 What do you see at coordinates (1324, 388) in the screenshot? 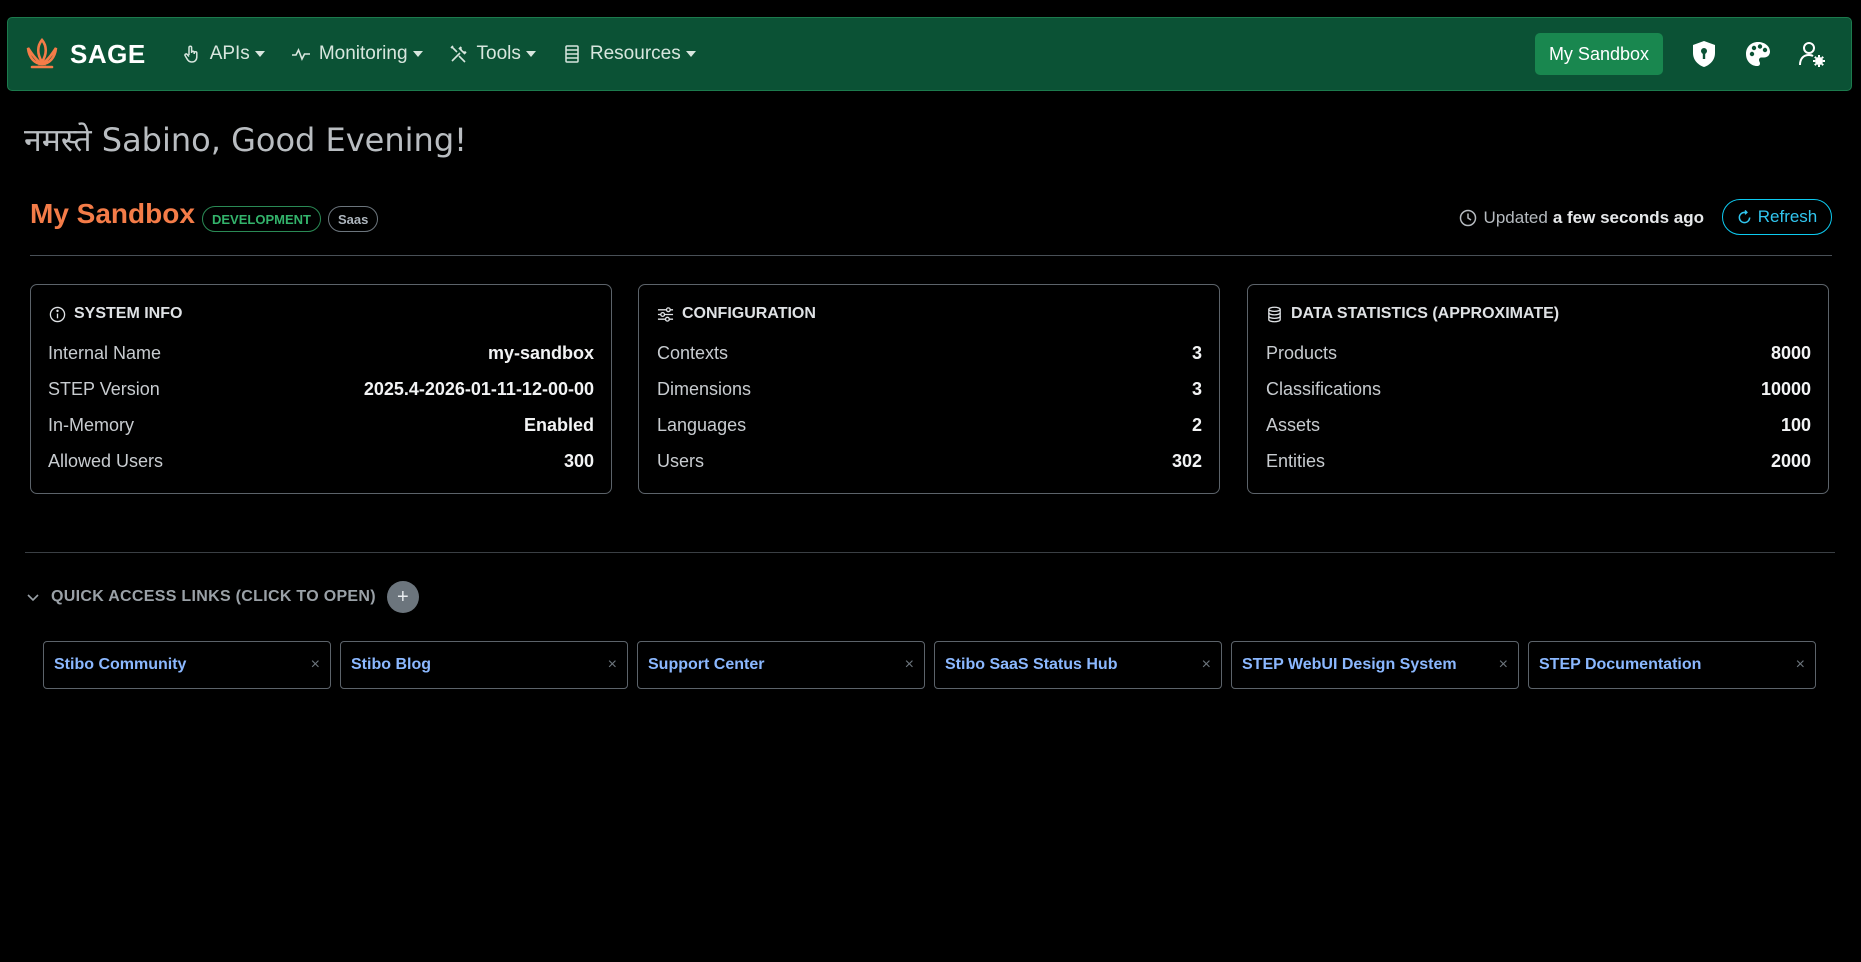
I see `row-label: Classifications` at bounding box center [1324, 388].